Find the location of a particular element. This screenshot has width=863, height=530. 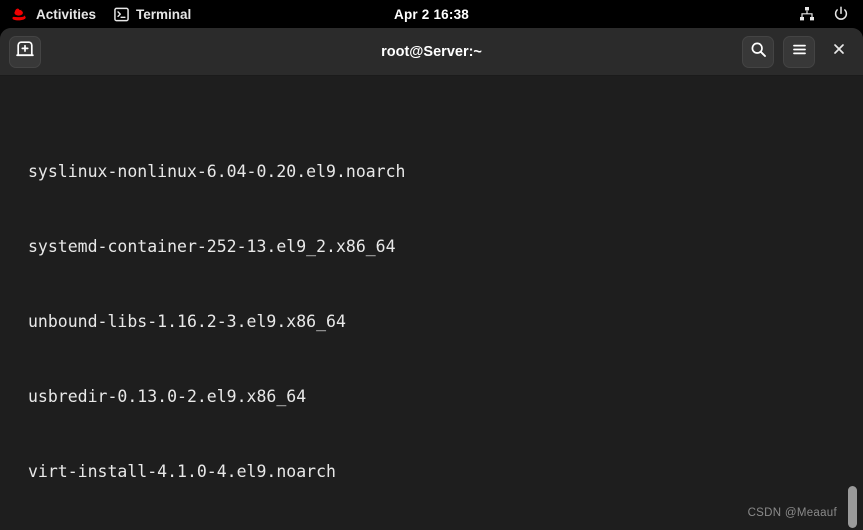

terminal-scrollbar is located at coordinates (853, 303).